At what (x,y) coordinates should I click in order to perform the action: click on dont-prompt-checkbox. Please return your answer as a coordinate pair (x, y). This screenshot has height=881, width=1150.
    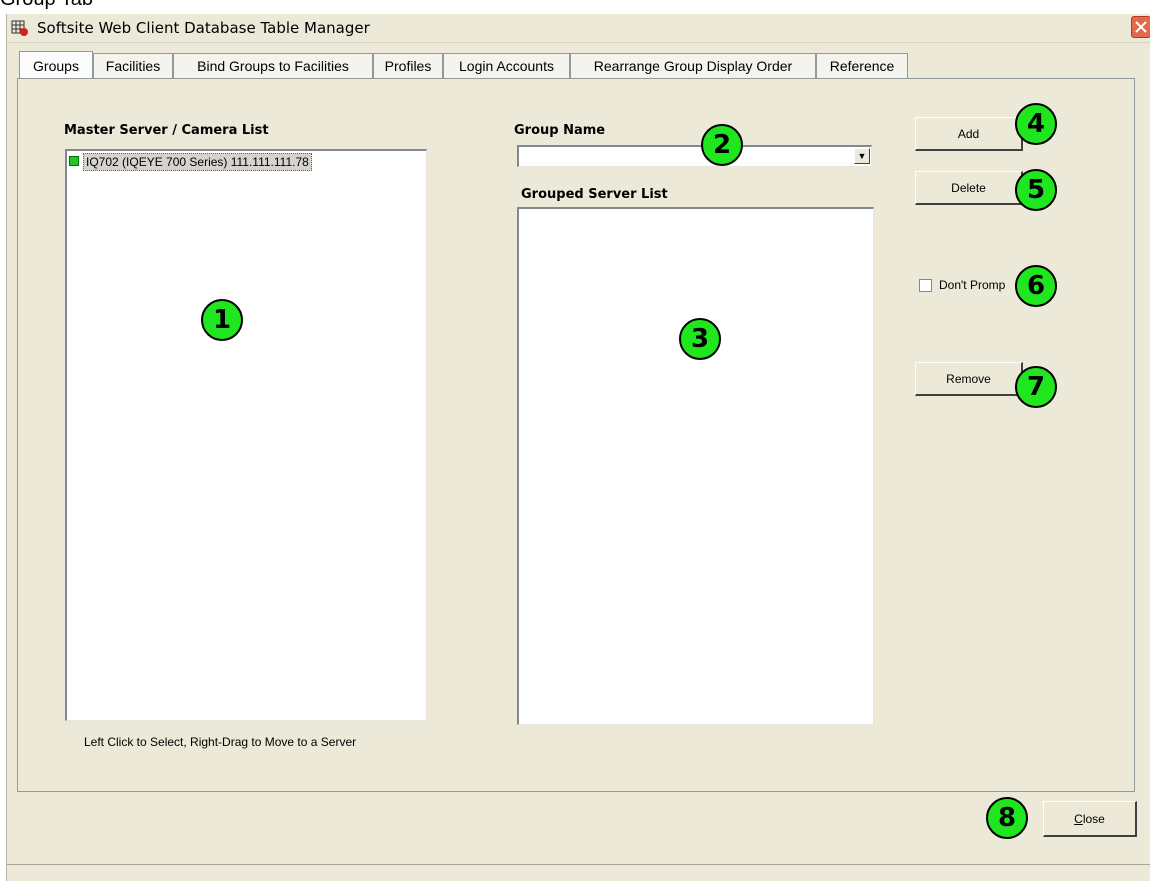
    Looking at the image, I should click on (925, 285).